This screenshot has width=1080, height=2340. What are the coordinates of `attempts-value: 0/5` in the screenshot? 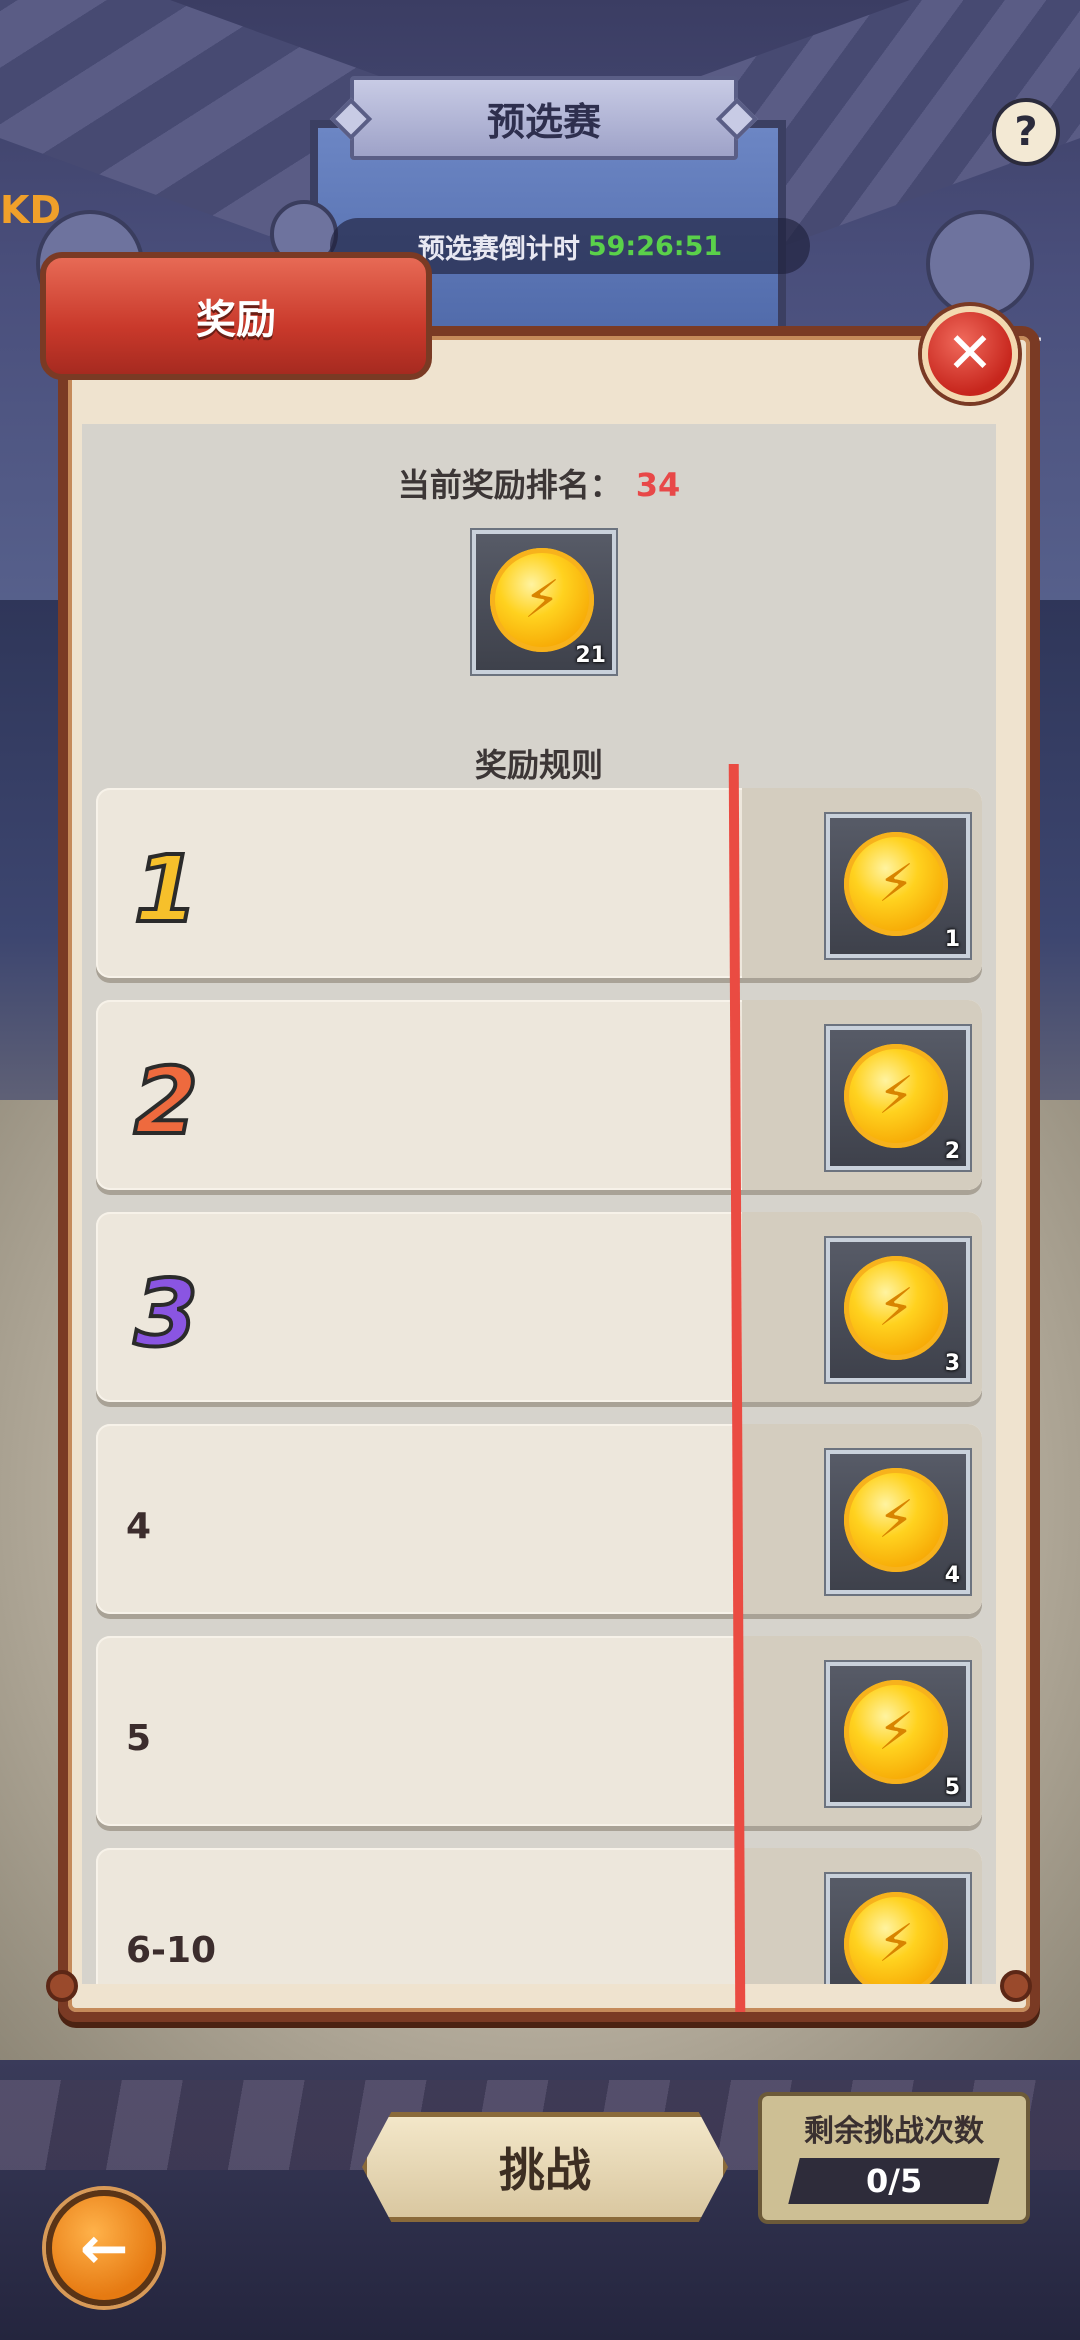 It's located at (894, 2181).